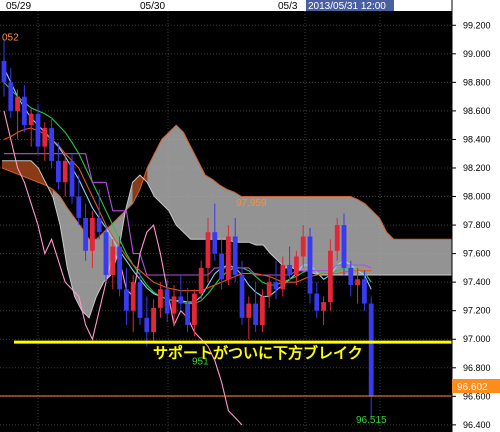 This screenshot has height=432, width=500. Describe the element at coordinates (477, 368) in the screenshot. I see `y-tick-label: 96.800` at that location.